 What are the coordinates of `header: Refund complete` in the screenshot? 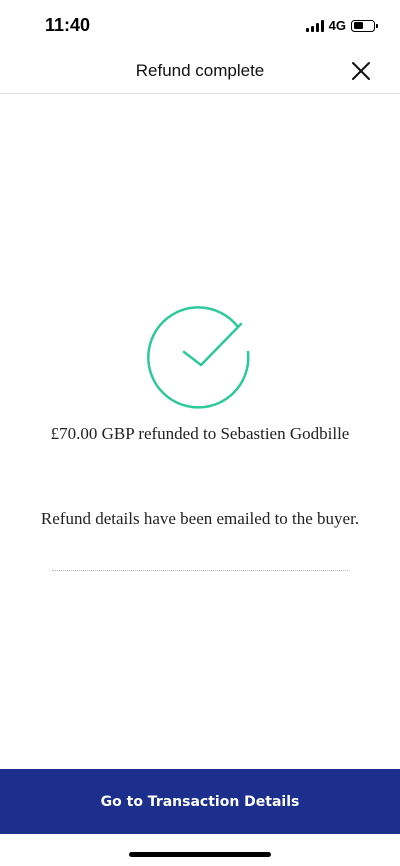 It's located at (200, 72).